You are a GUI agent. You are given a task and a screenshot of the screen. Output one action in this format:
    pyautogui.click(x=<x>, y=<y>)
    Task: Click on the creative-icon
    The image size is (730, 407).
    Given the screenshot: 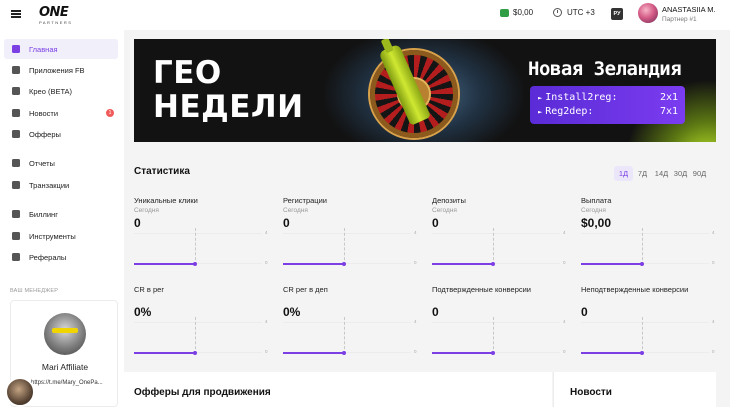 What is the action you would take?
    pyautogui.click(x=16, y=91)
    